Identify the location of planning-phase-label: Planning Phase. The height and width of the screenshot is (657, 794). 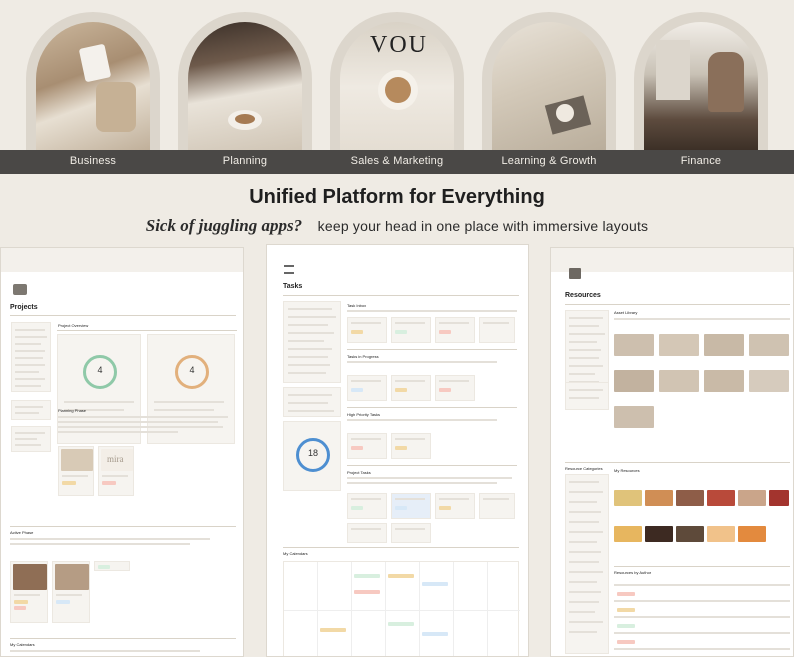
(72, 410).